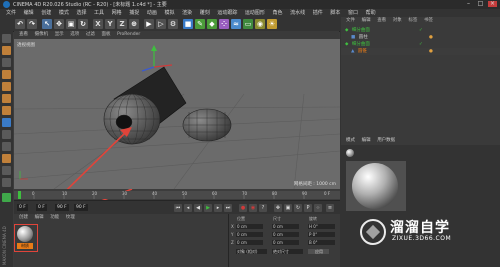 The image size is (500, 267). What do you see at coordinates (134, 13) in the screenshot?
I see `menu-snap: 捕捉` at bounding box center [134, 13].